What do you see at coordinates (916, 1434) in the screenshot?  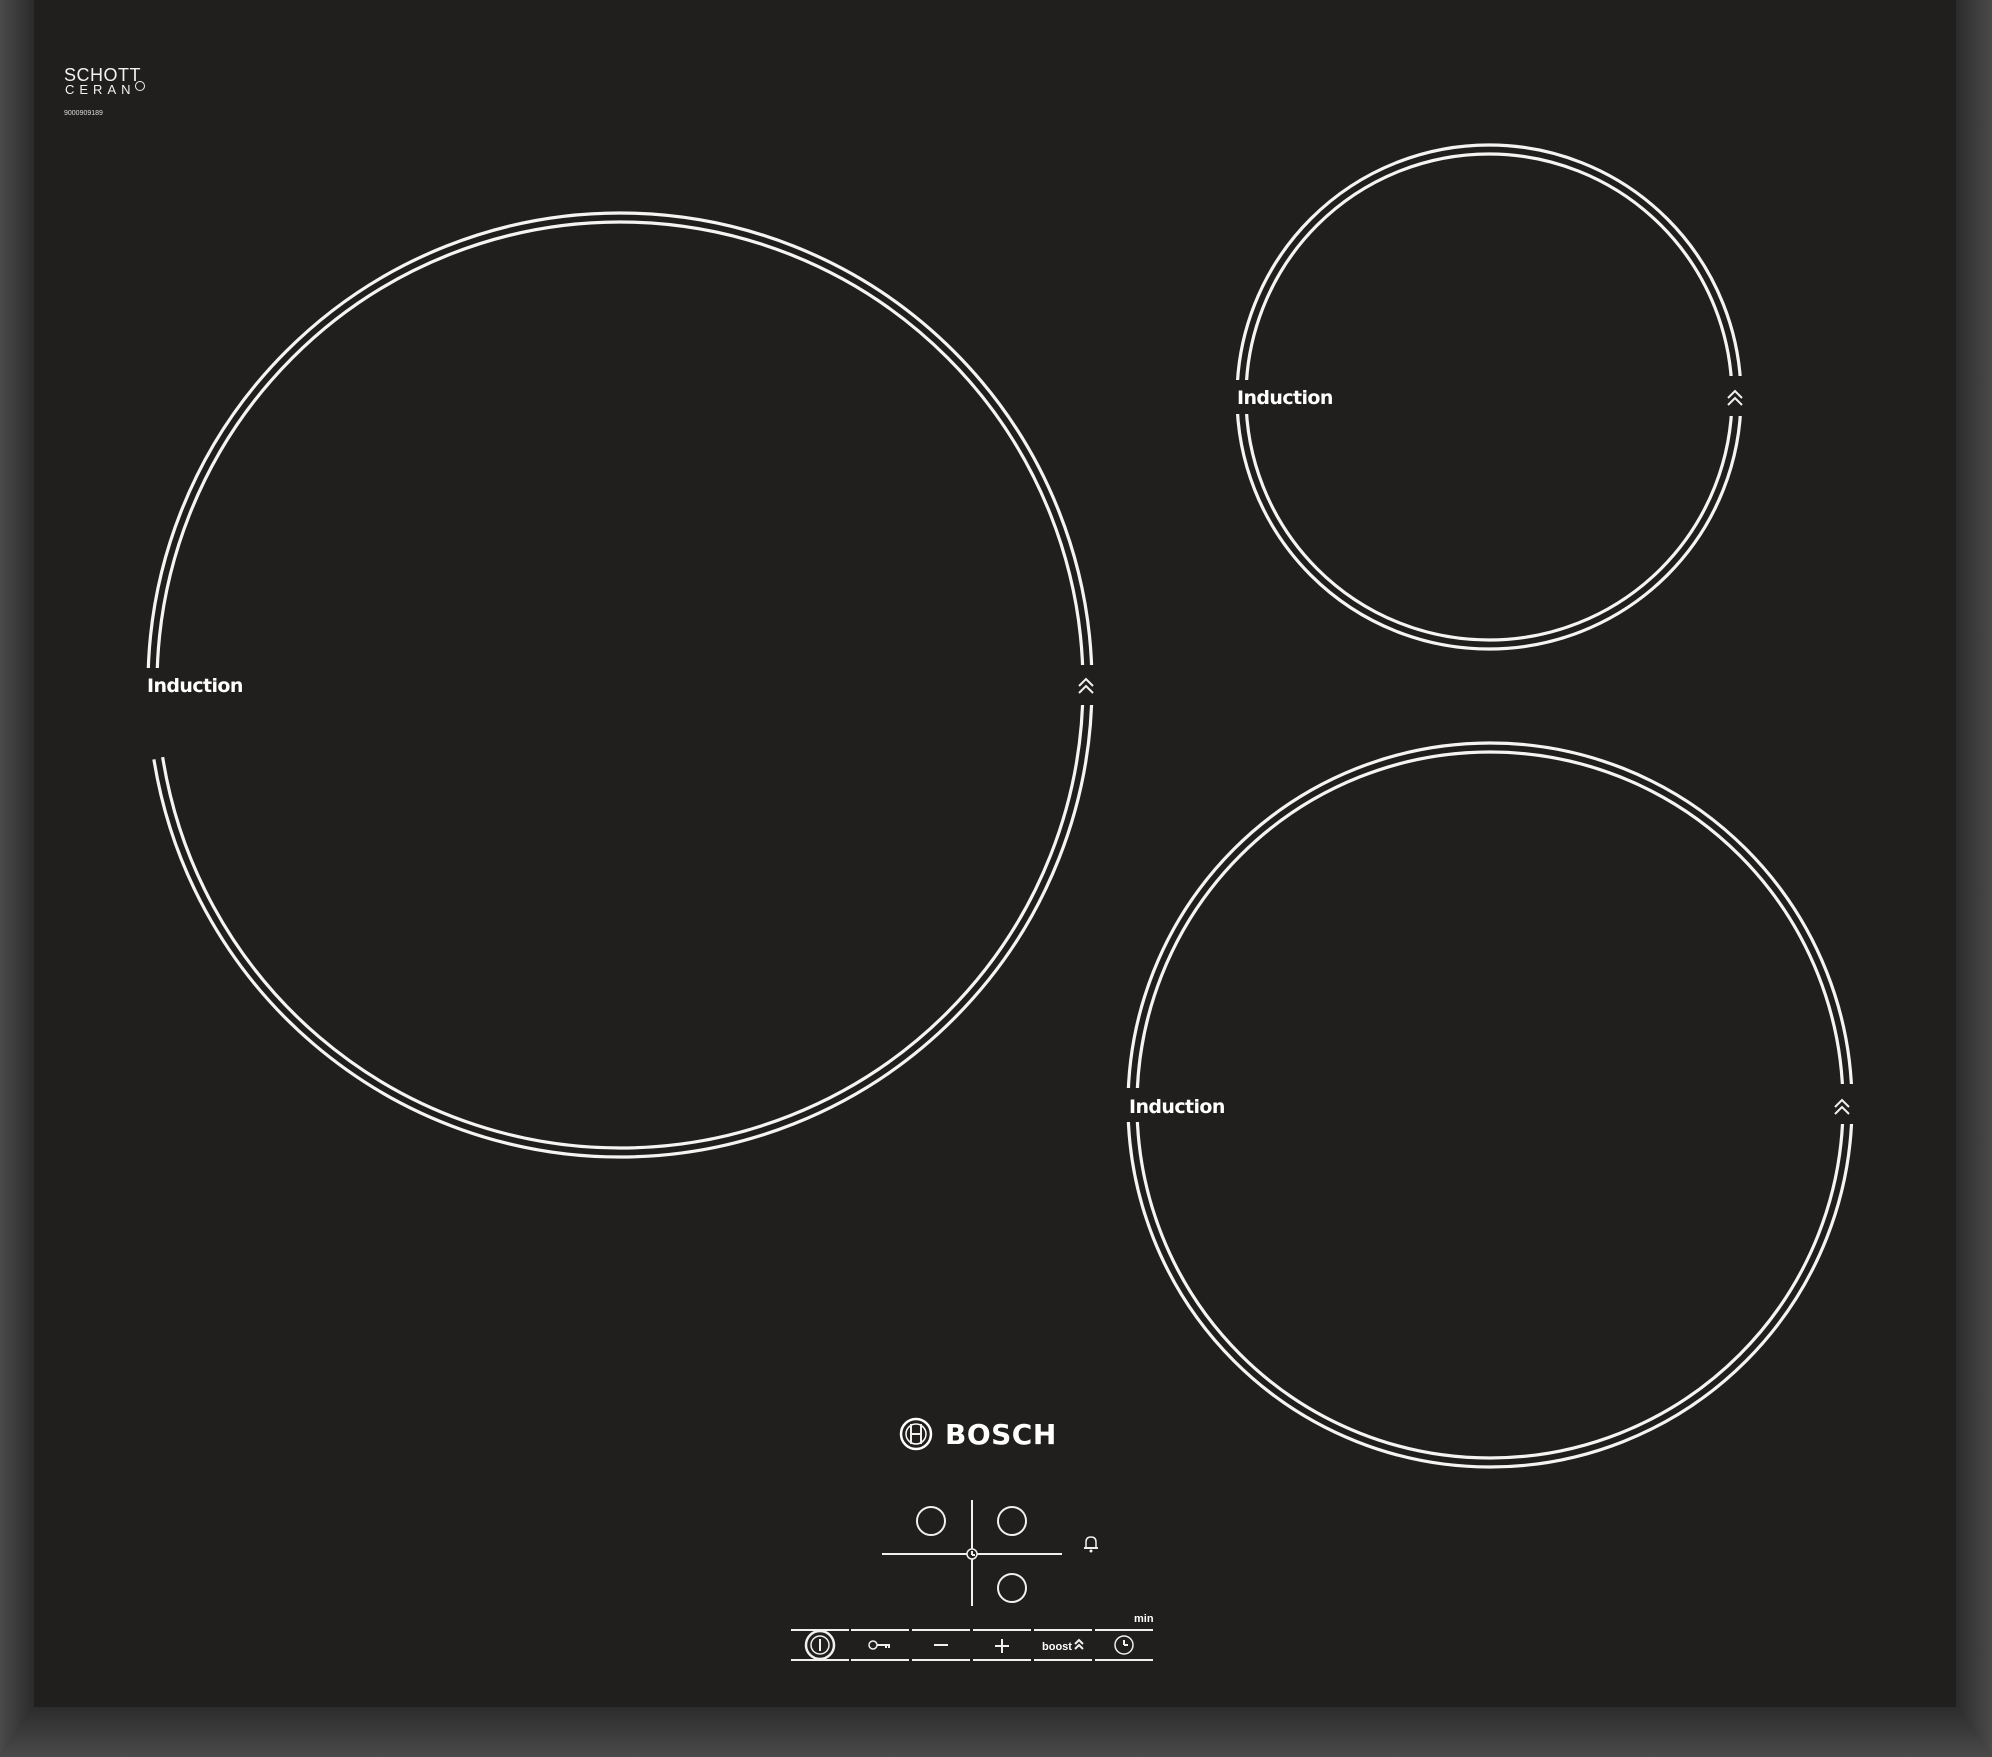 I see `bosch-armature-icon` at bounding box center [916, 1434].